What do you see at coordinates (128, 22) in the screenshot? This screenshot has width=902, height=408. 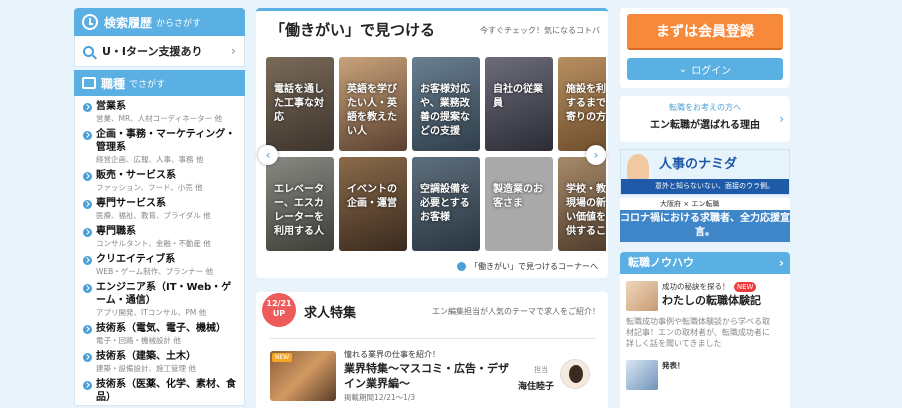 I see `history-title: 検索履歴` at bounding box center [128, 22].